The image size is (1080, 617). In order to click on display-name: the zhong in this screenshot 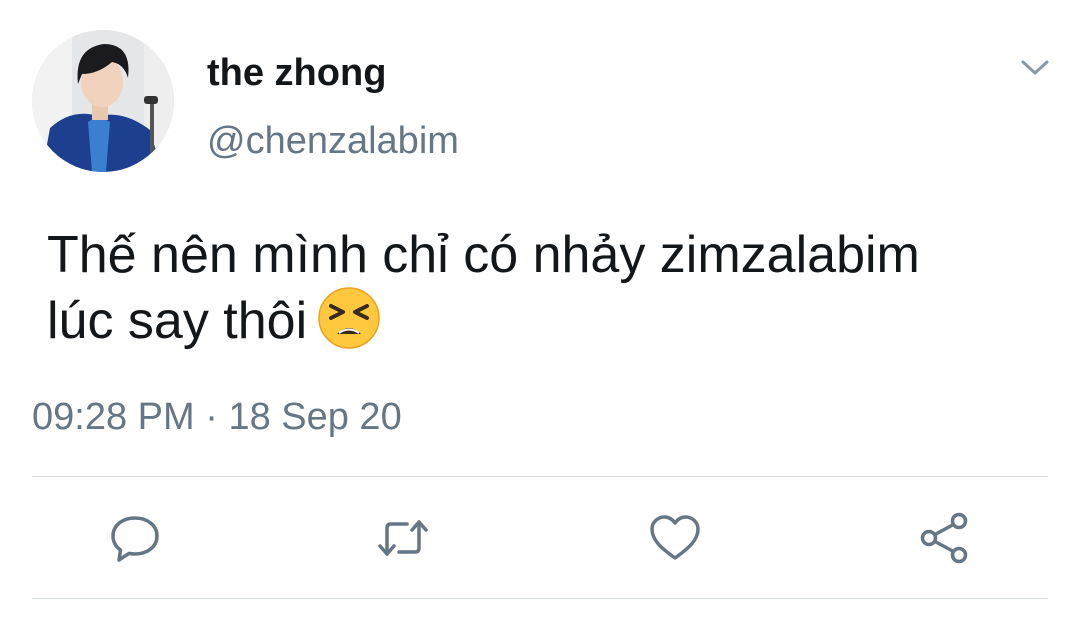, I will do `click(296, 73)`.